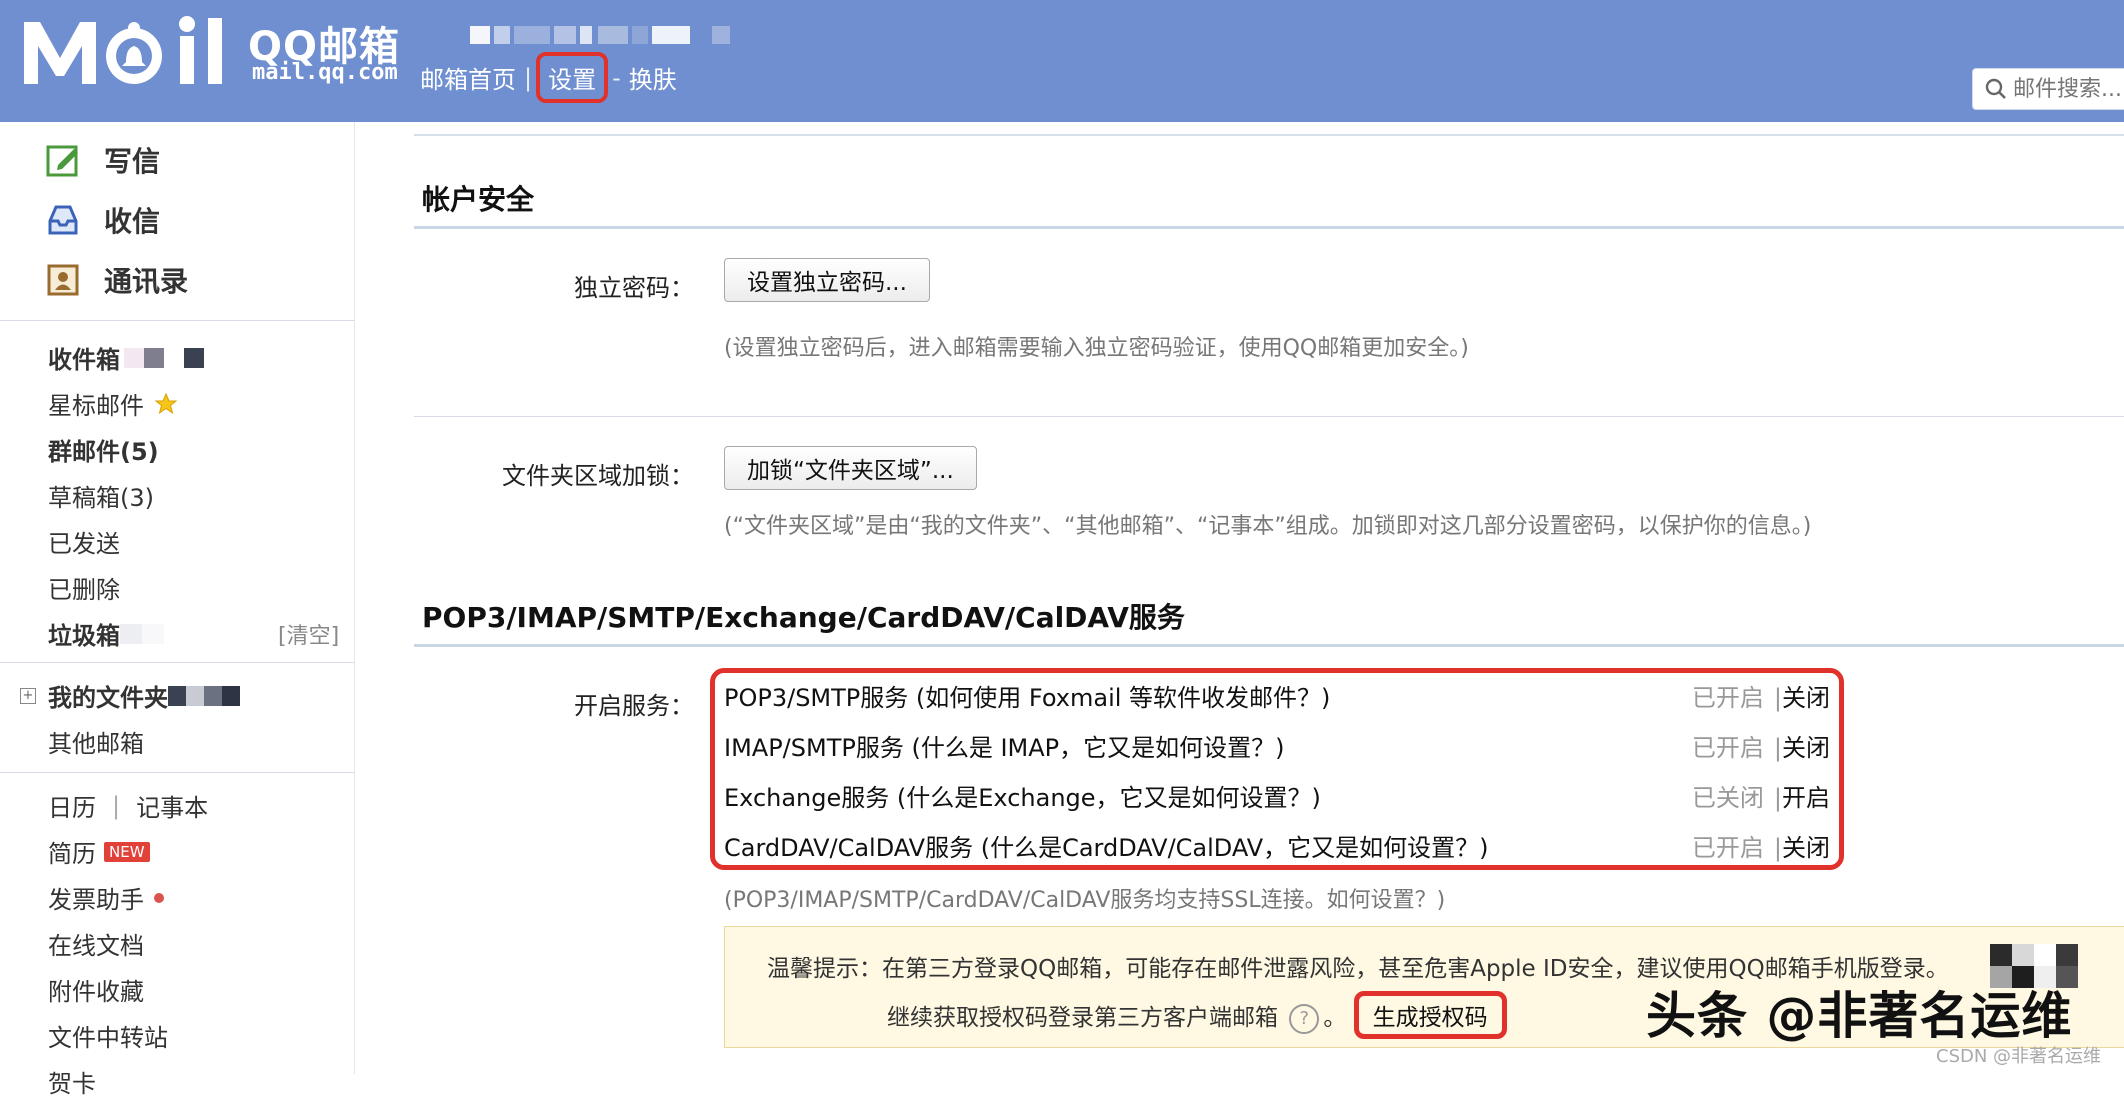  I want to click on notebook-link: 记事本, so click(172, 805).